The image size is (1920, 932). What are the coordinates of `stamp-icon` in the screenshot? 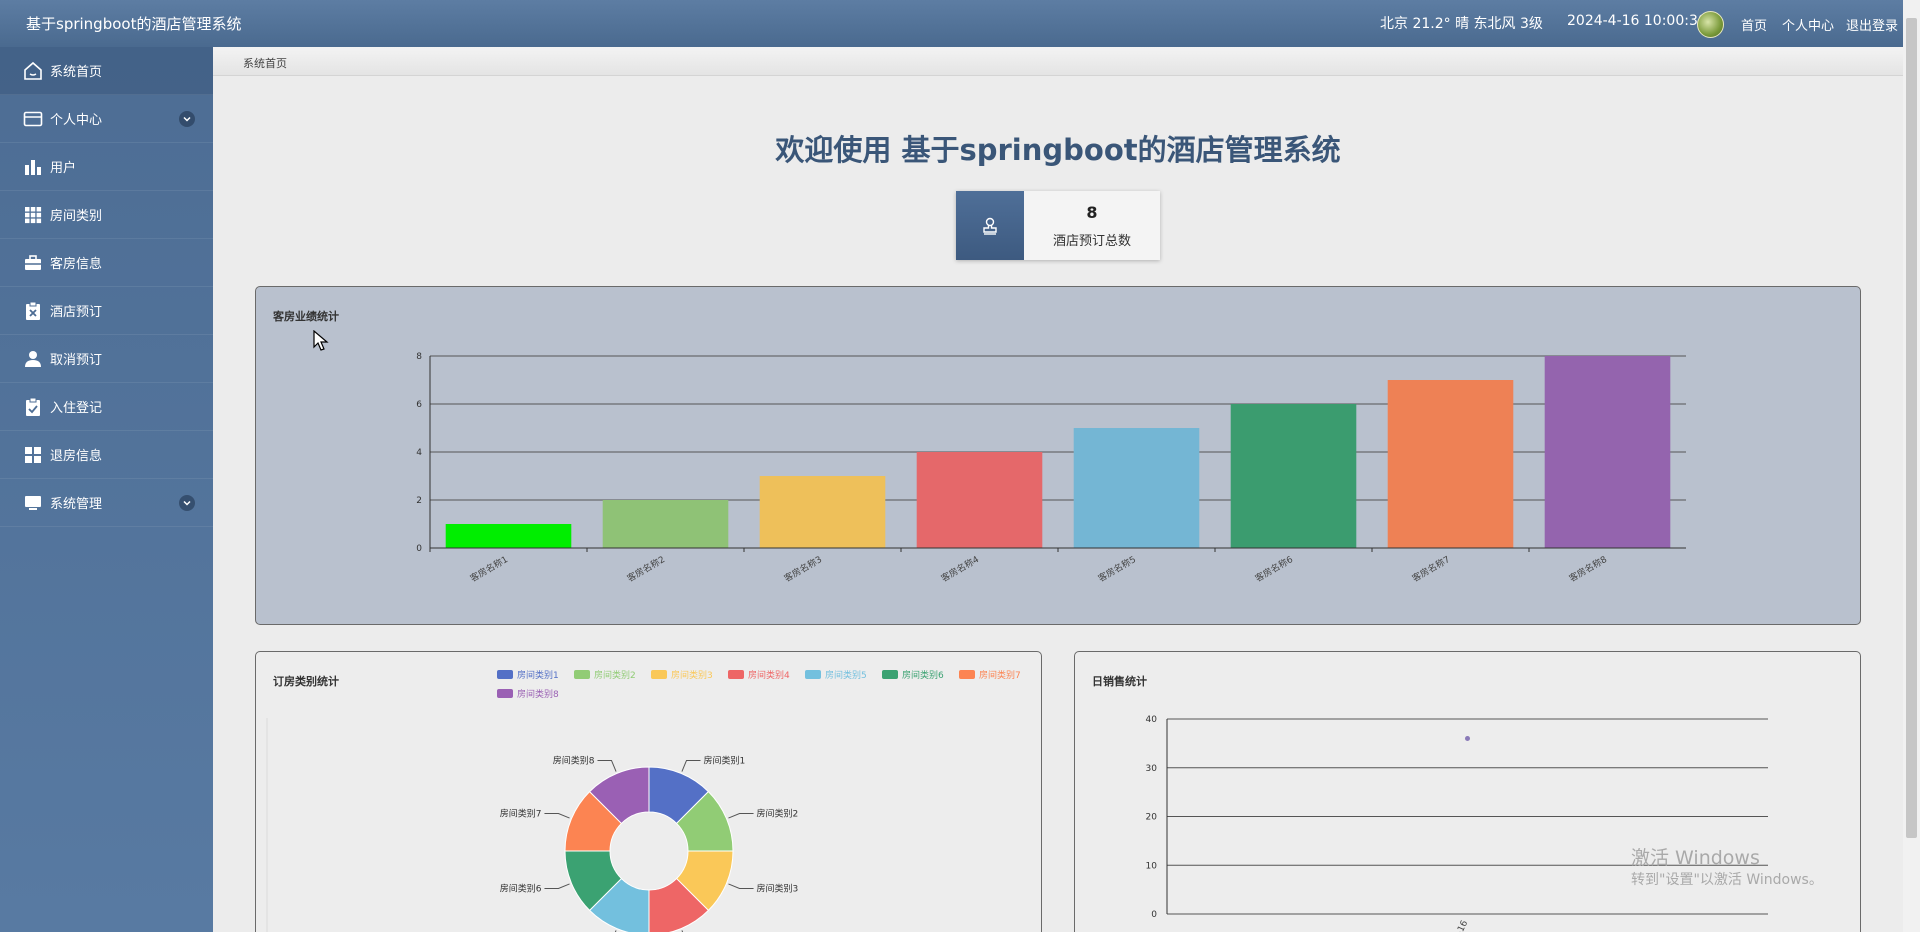 It's located at (990, 226).